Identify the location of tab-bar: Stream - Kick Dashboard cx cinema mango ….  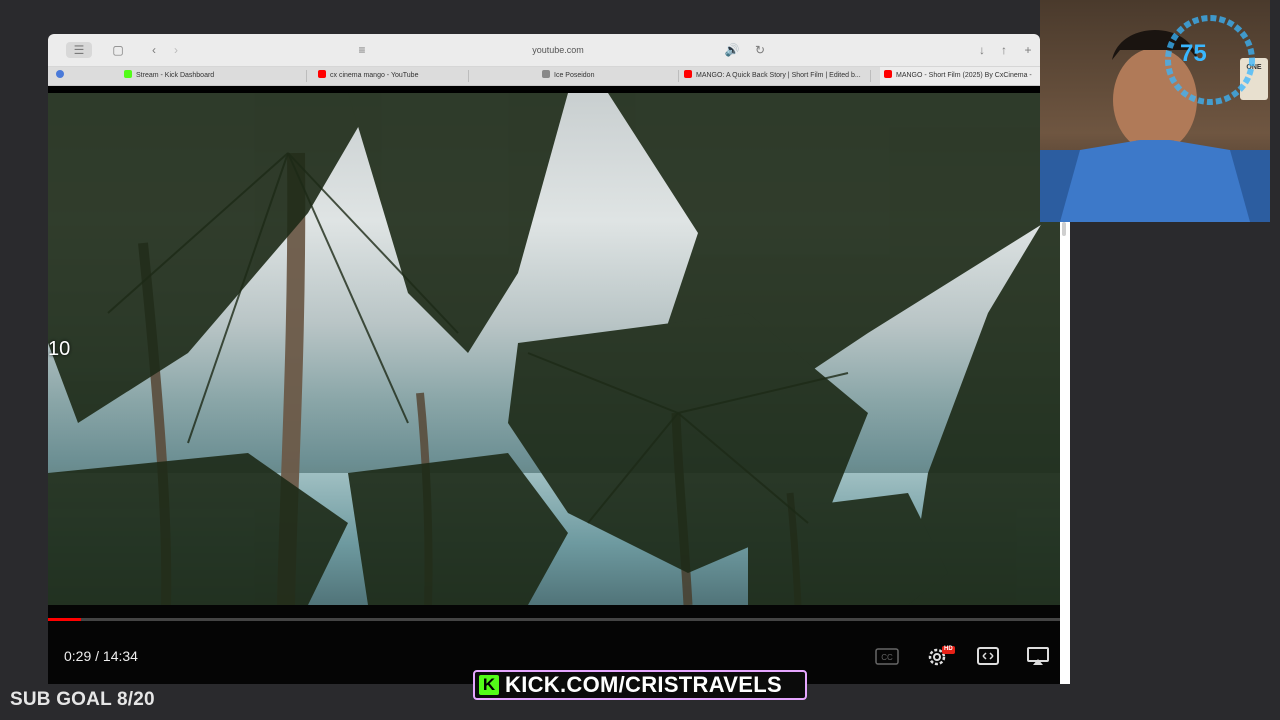
(544, 76).